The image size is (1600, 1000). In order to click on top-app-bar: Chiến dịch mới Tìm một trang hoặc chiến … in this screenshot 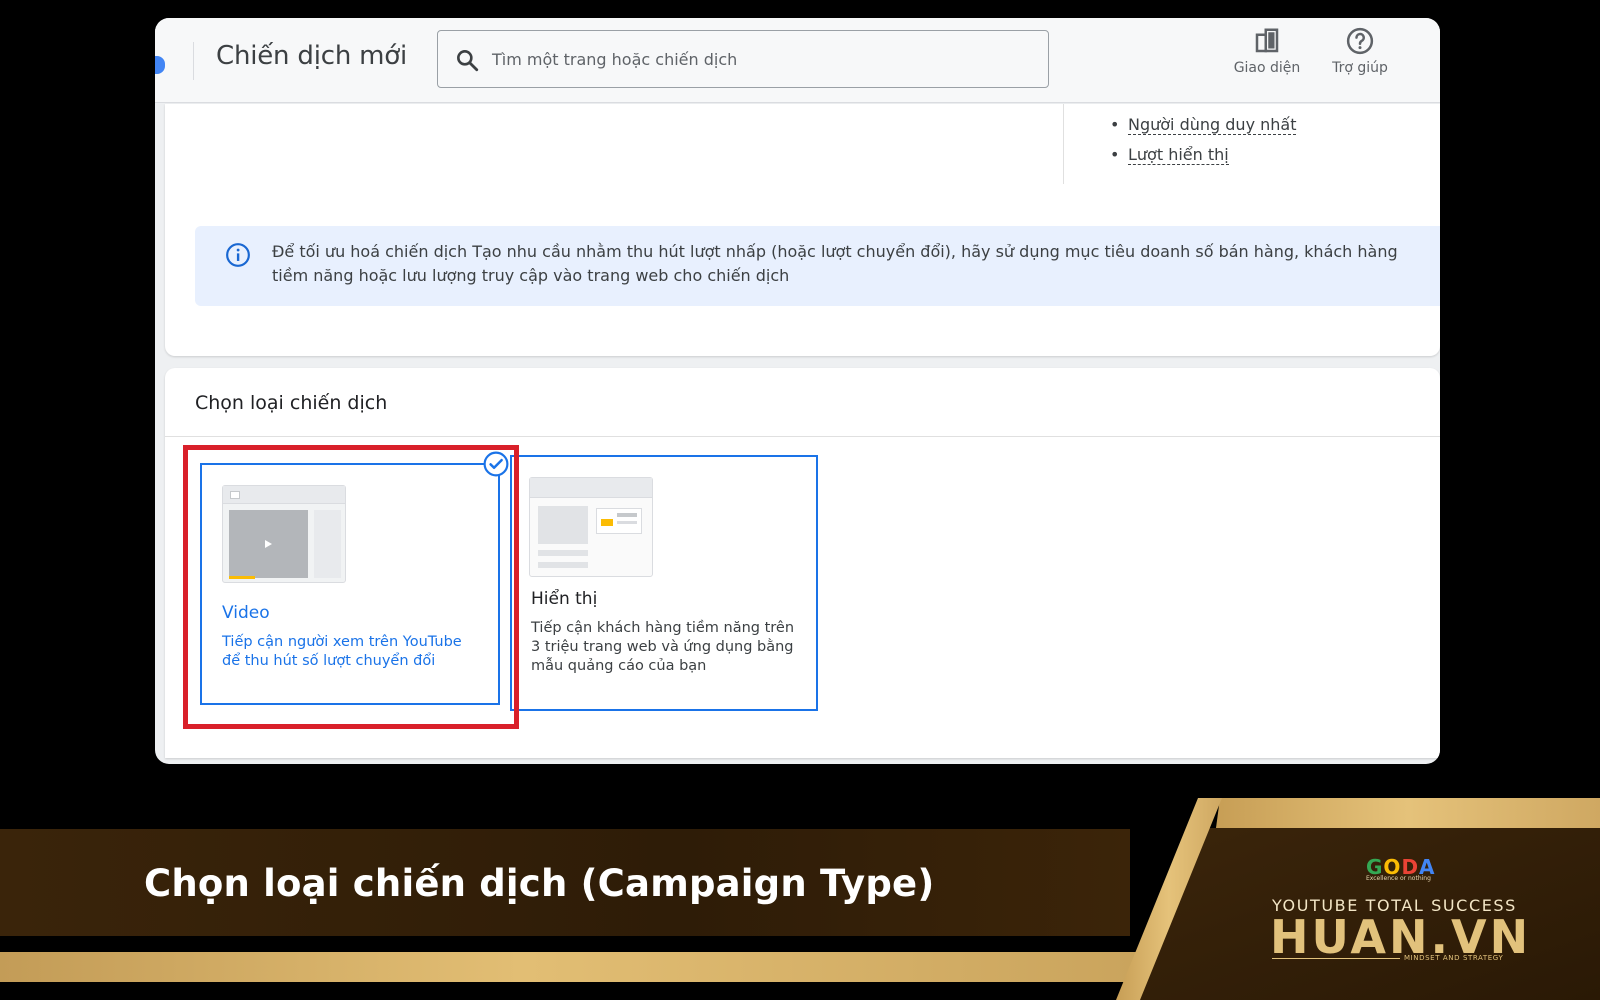, I will do `click(797, 60)`.